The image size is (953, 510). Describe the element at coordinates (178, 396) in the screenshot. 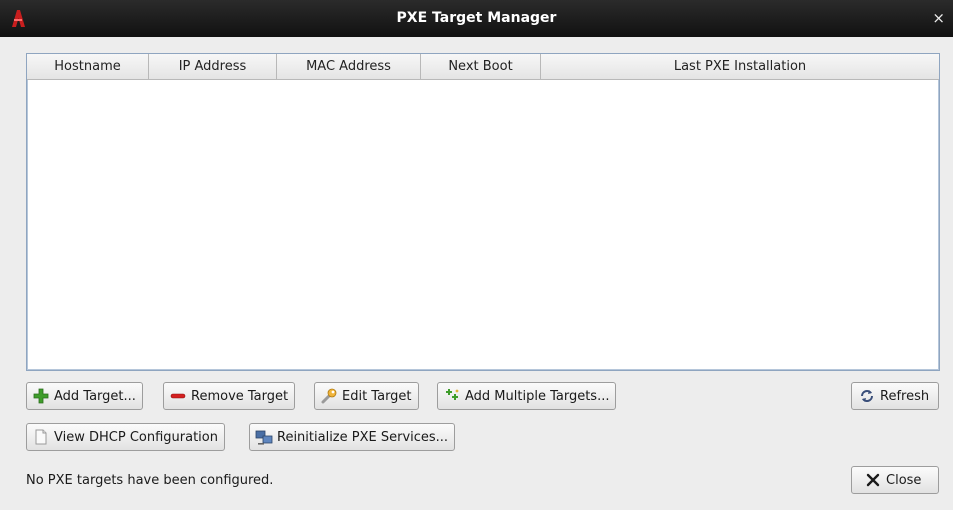

I see `red-minus-icon` at that location.